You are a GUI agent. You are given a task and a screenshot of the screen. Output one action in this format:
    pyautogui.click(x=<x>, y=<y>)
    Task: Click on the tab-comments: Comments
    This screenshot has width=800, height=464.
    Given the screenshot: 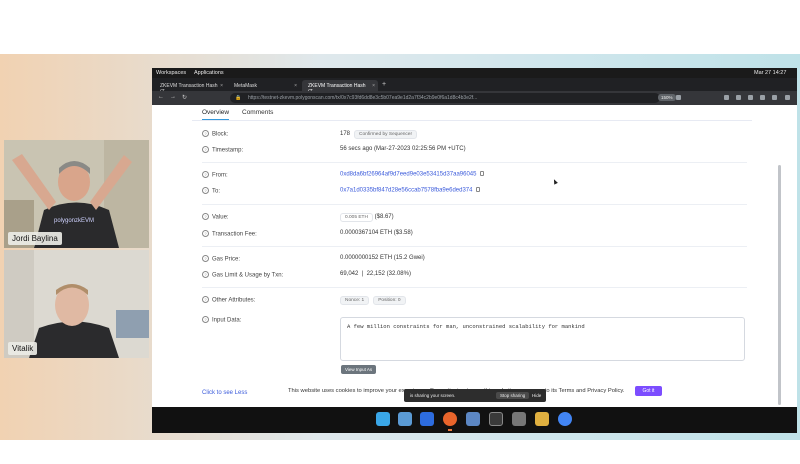 What is the action you would take?
    pyautogui.click(x=257, y=112)
    